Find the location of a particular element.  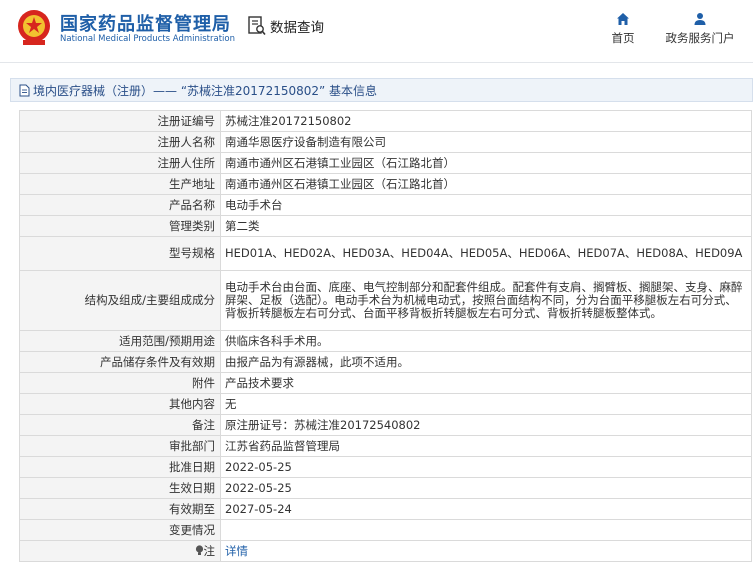

table-row: 生产地址 南通市通州区石港镇工业园区（石江路北首） is located at coordinates (385, 184).